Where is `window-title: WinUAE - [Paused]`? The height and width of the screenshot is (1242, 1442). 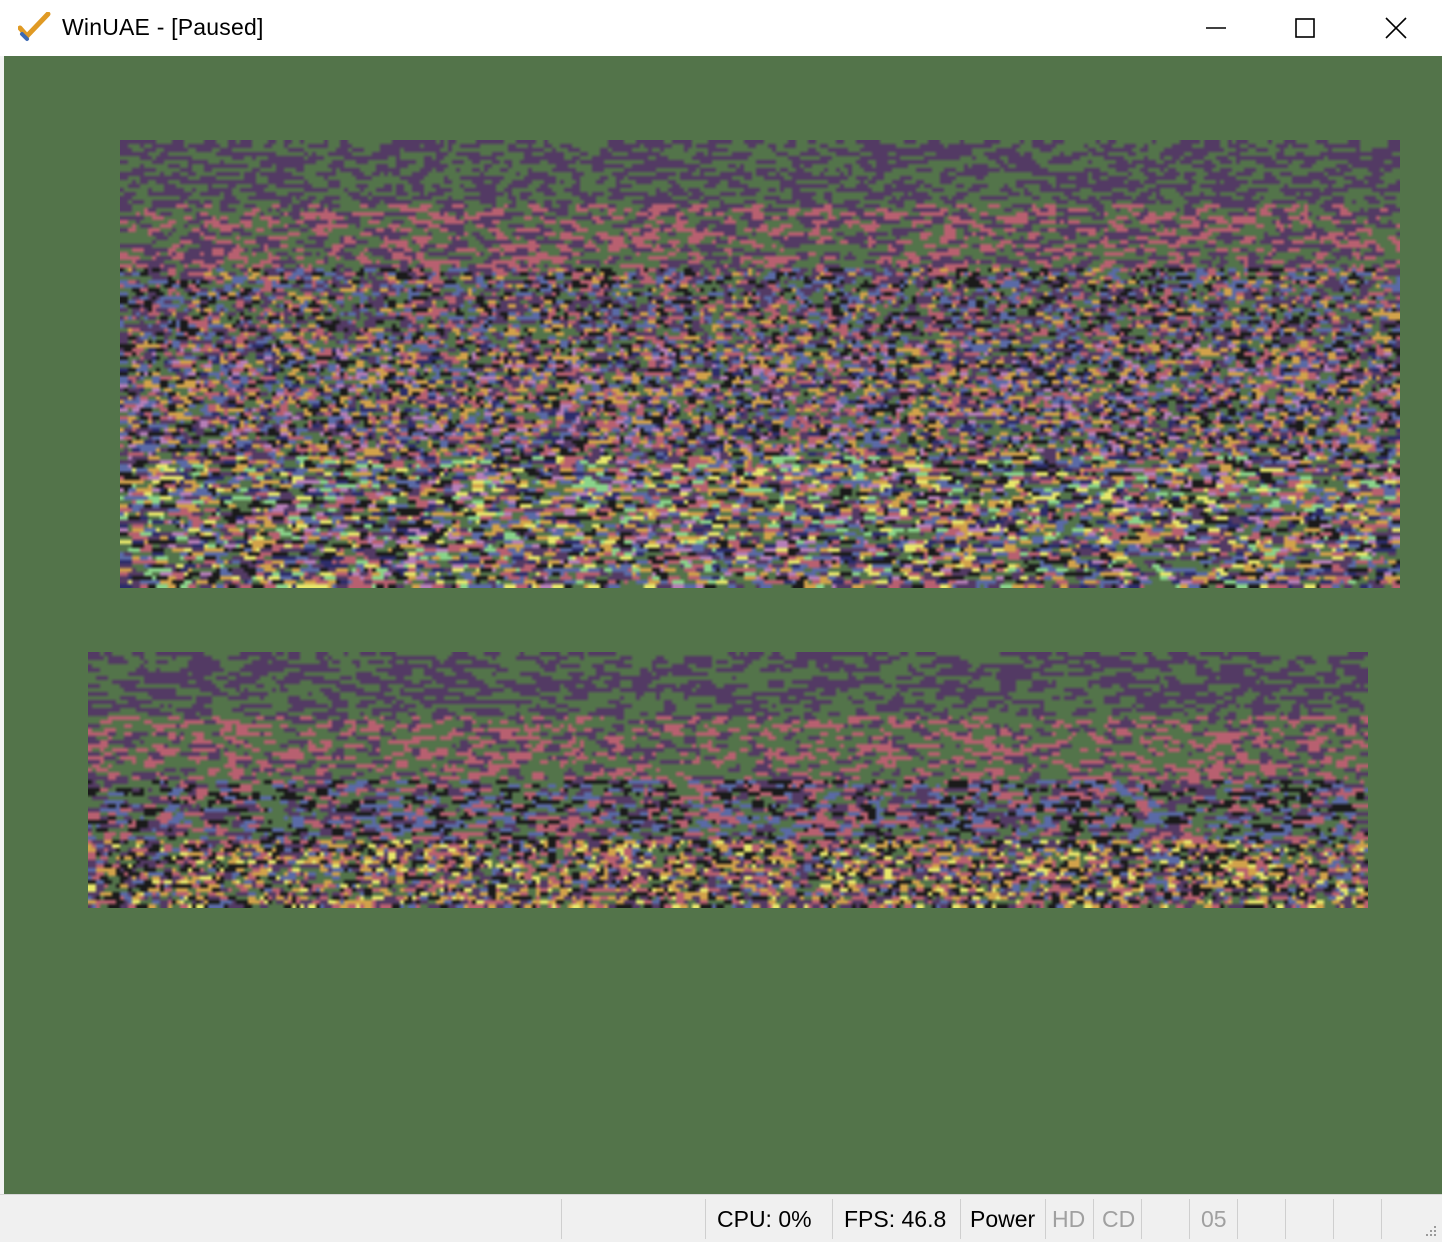 window-title: WinUAE - [Paused] is located at coordinates (163, 27).